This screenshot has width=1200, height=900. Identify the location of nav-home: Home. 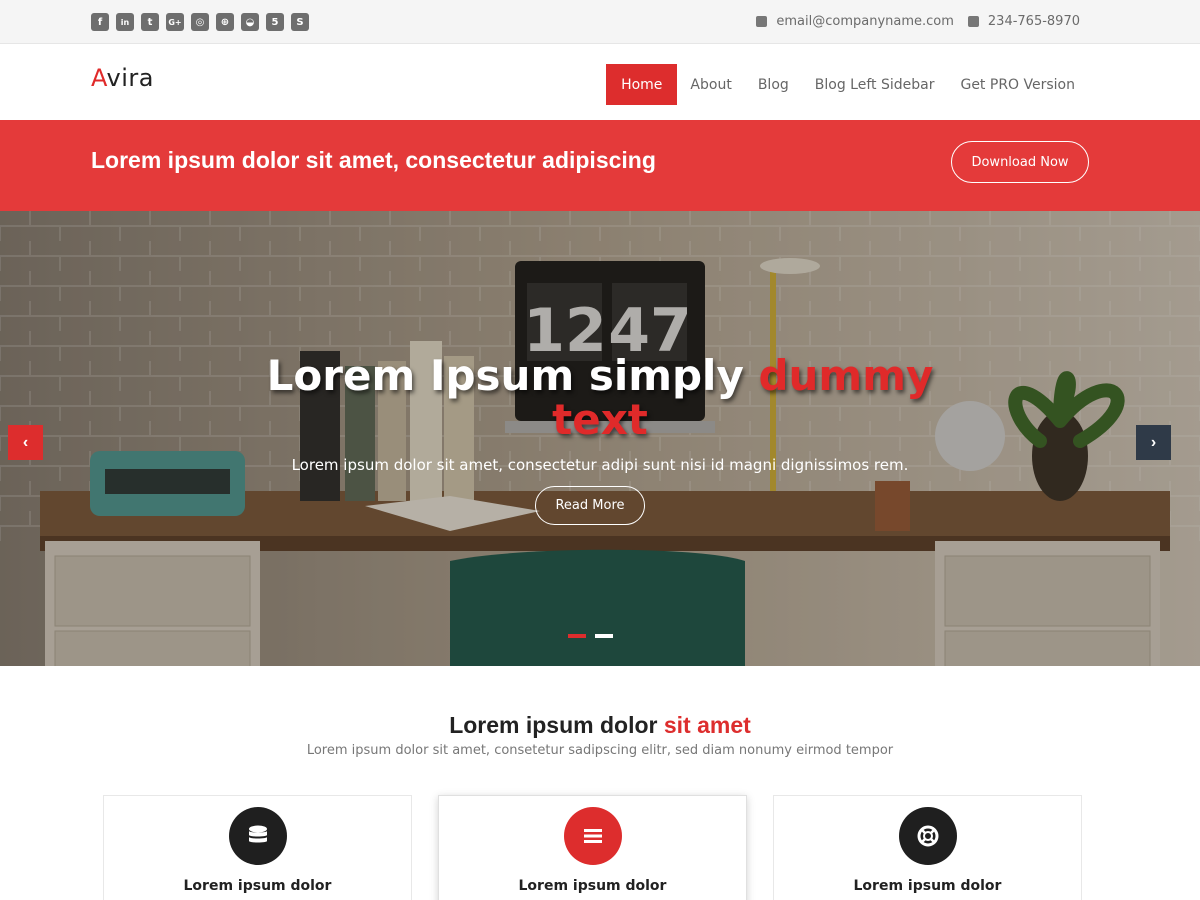
(642, 84).